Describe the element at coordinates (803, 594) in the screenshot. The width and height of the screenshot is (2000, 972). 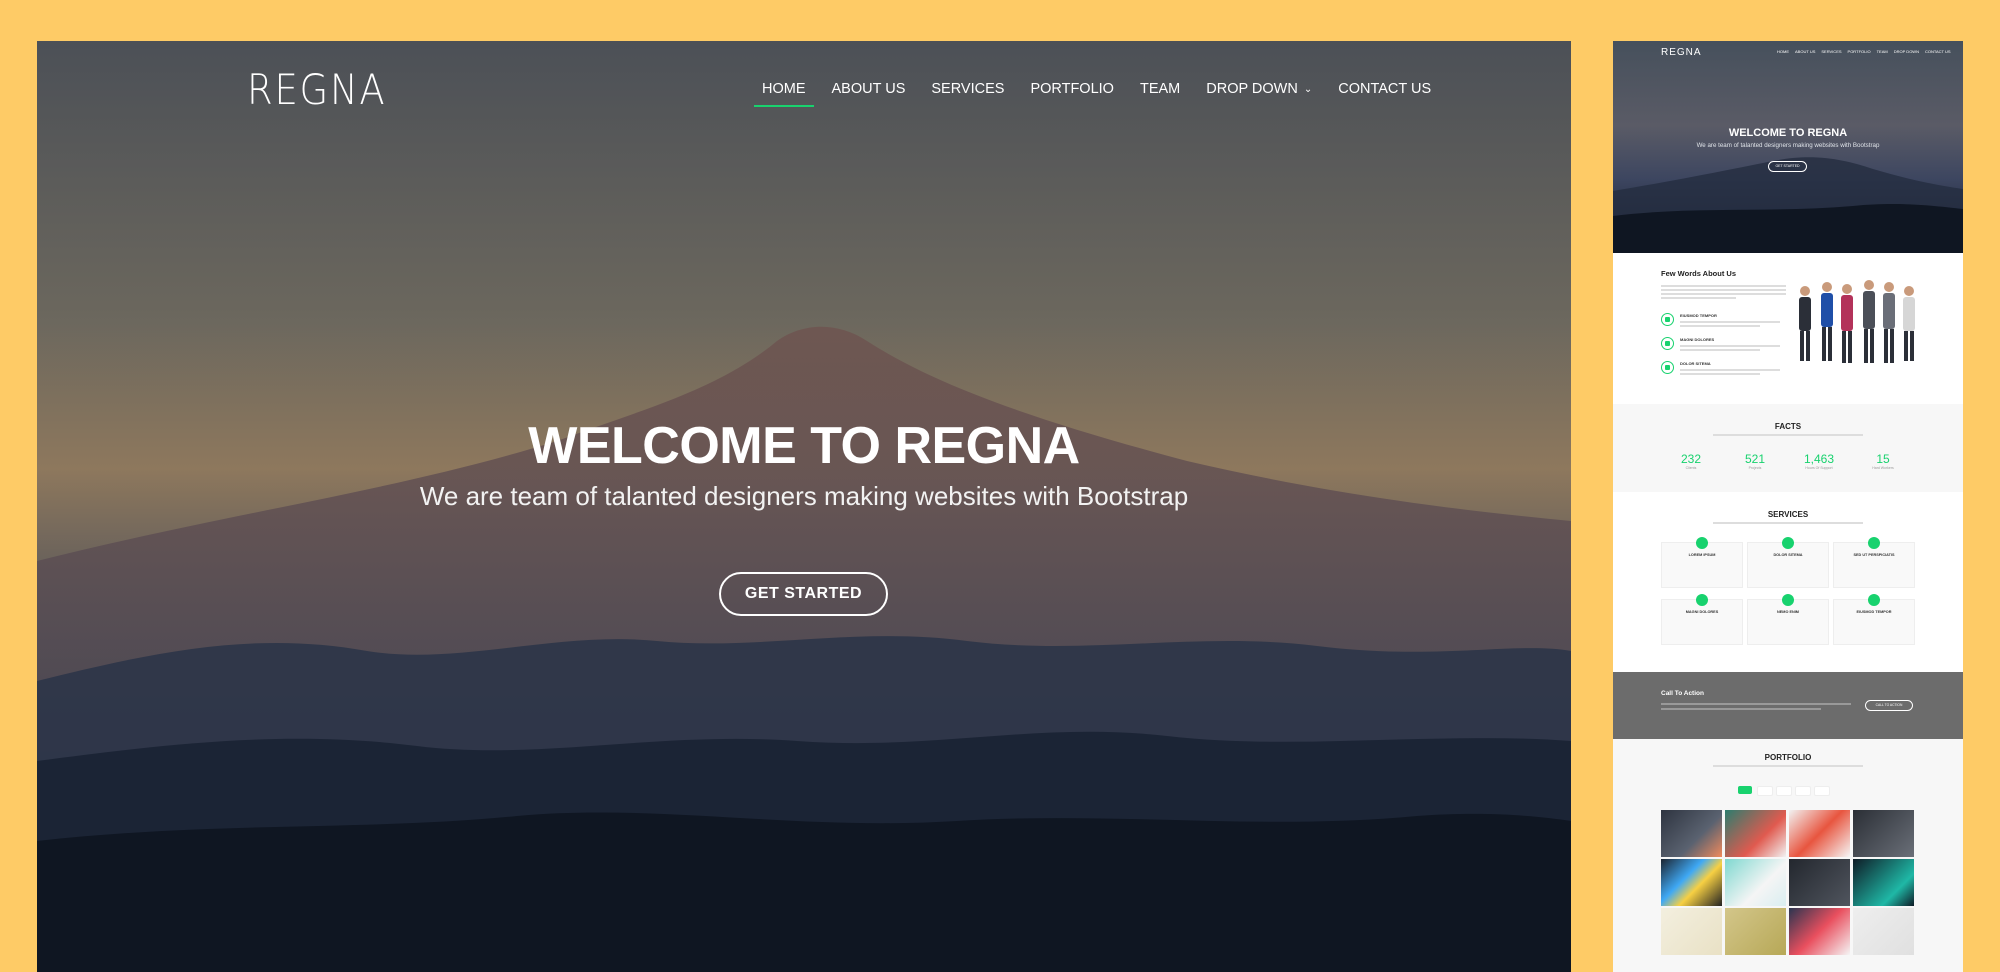
I see `get-started-button: GET STARTED` at that location.